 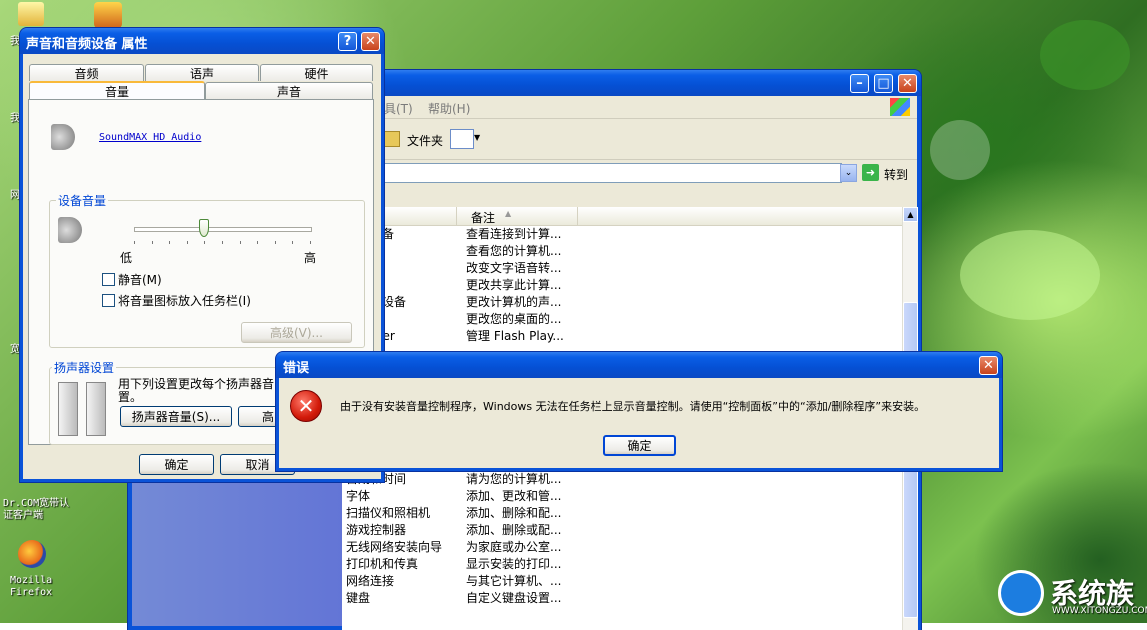 I want to click on tab-audio-label: 音频, so click(x=86, y=73).